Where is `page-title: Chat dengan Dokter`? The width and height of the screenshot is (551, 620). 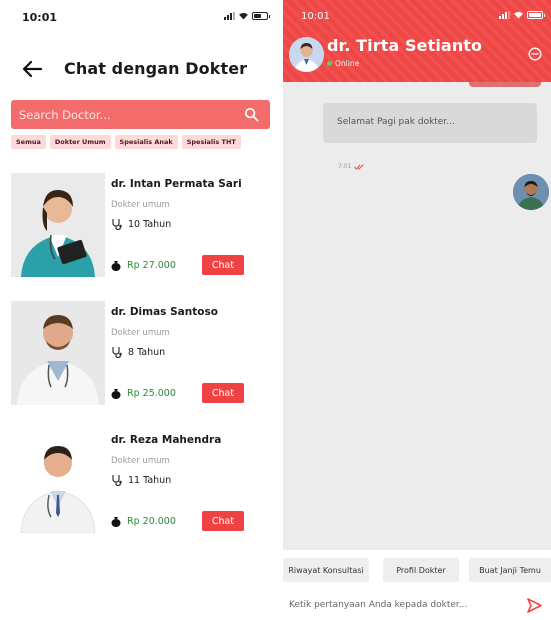 page-title: Chat dengan Dokter is located at coordinates (156, 68).